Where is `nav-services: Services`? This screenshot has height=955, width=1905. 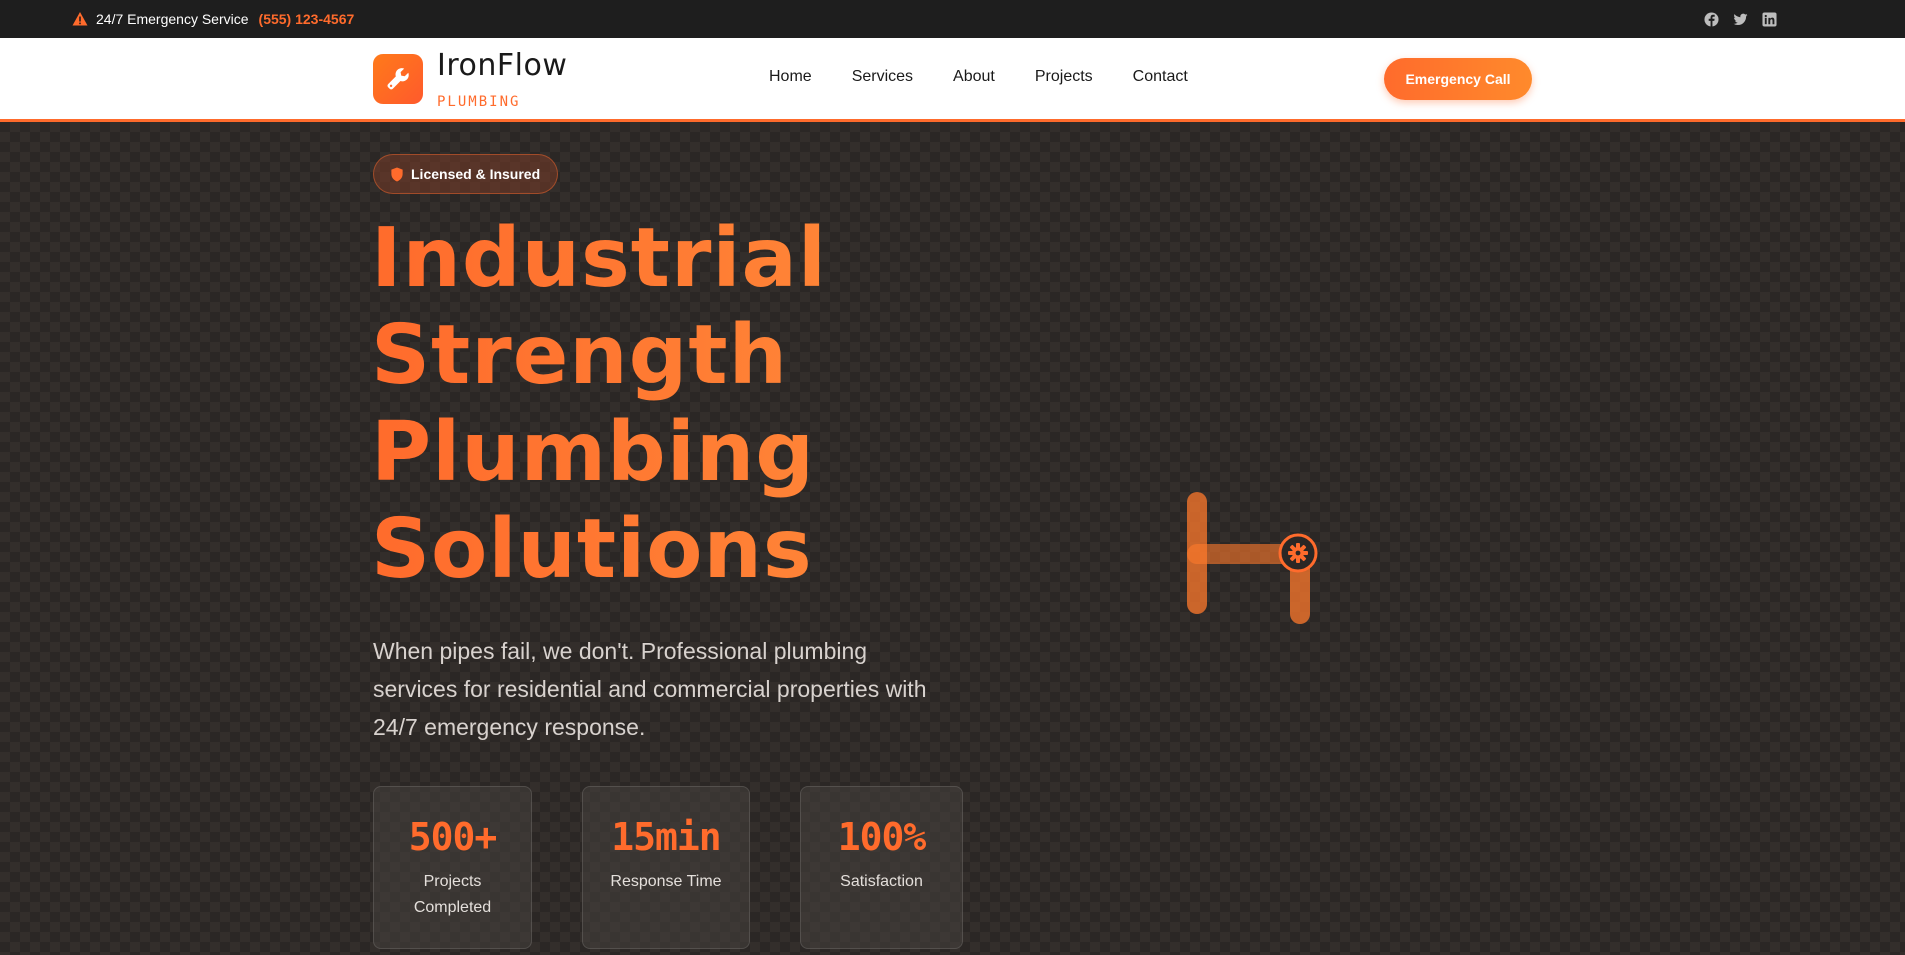 nav-services: Services is located at coordinates (882, 77).